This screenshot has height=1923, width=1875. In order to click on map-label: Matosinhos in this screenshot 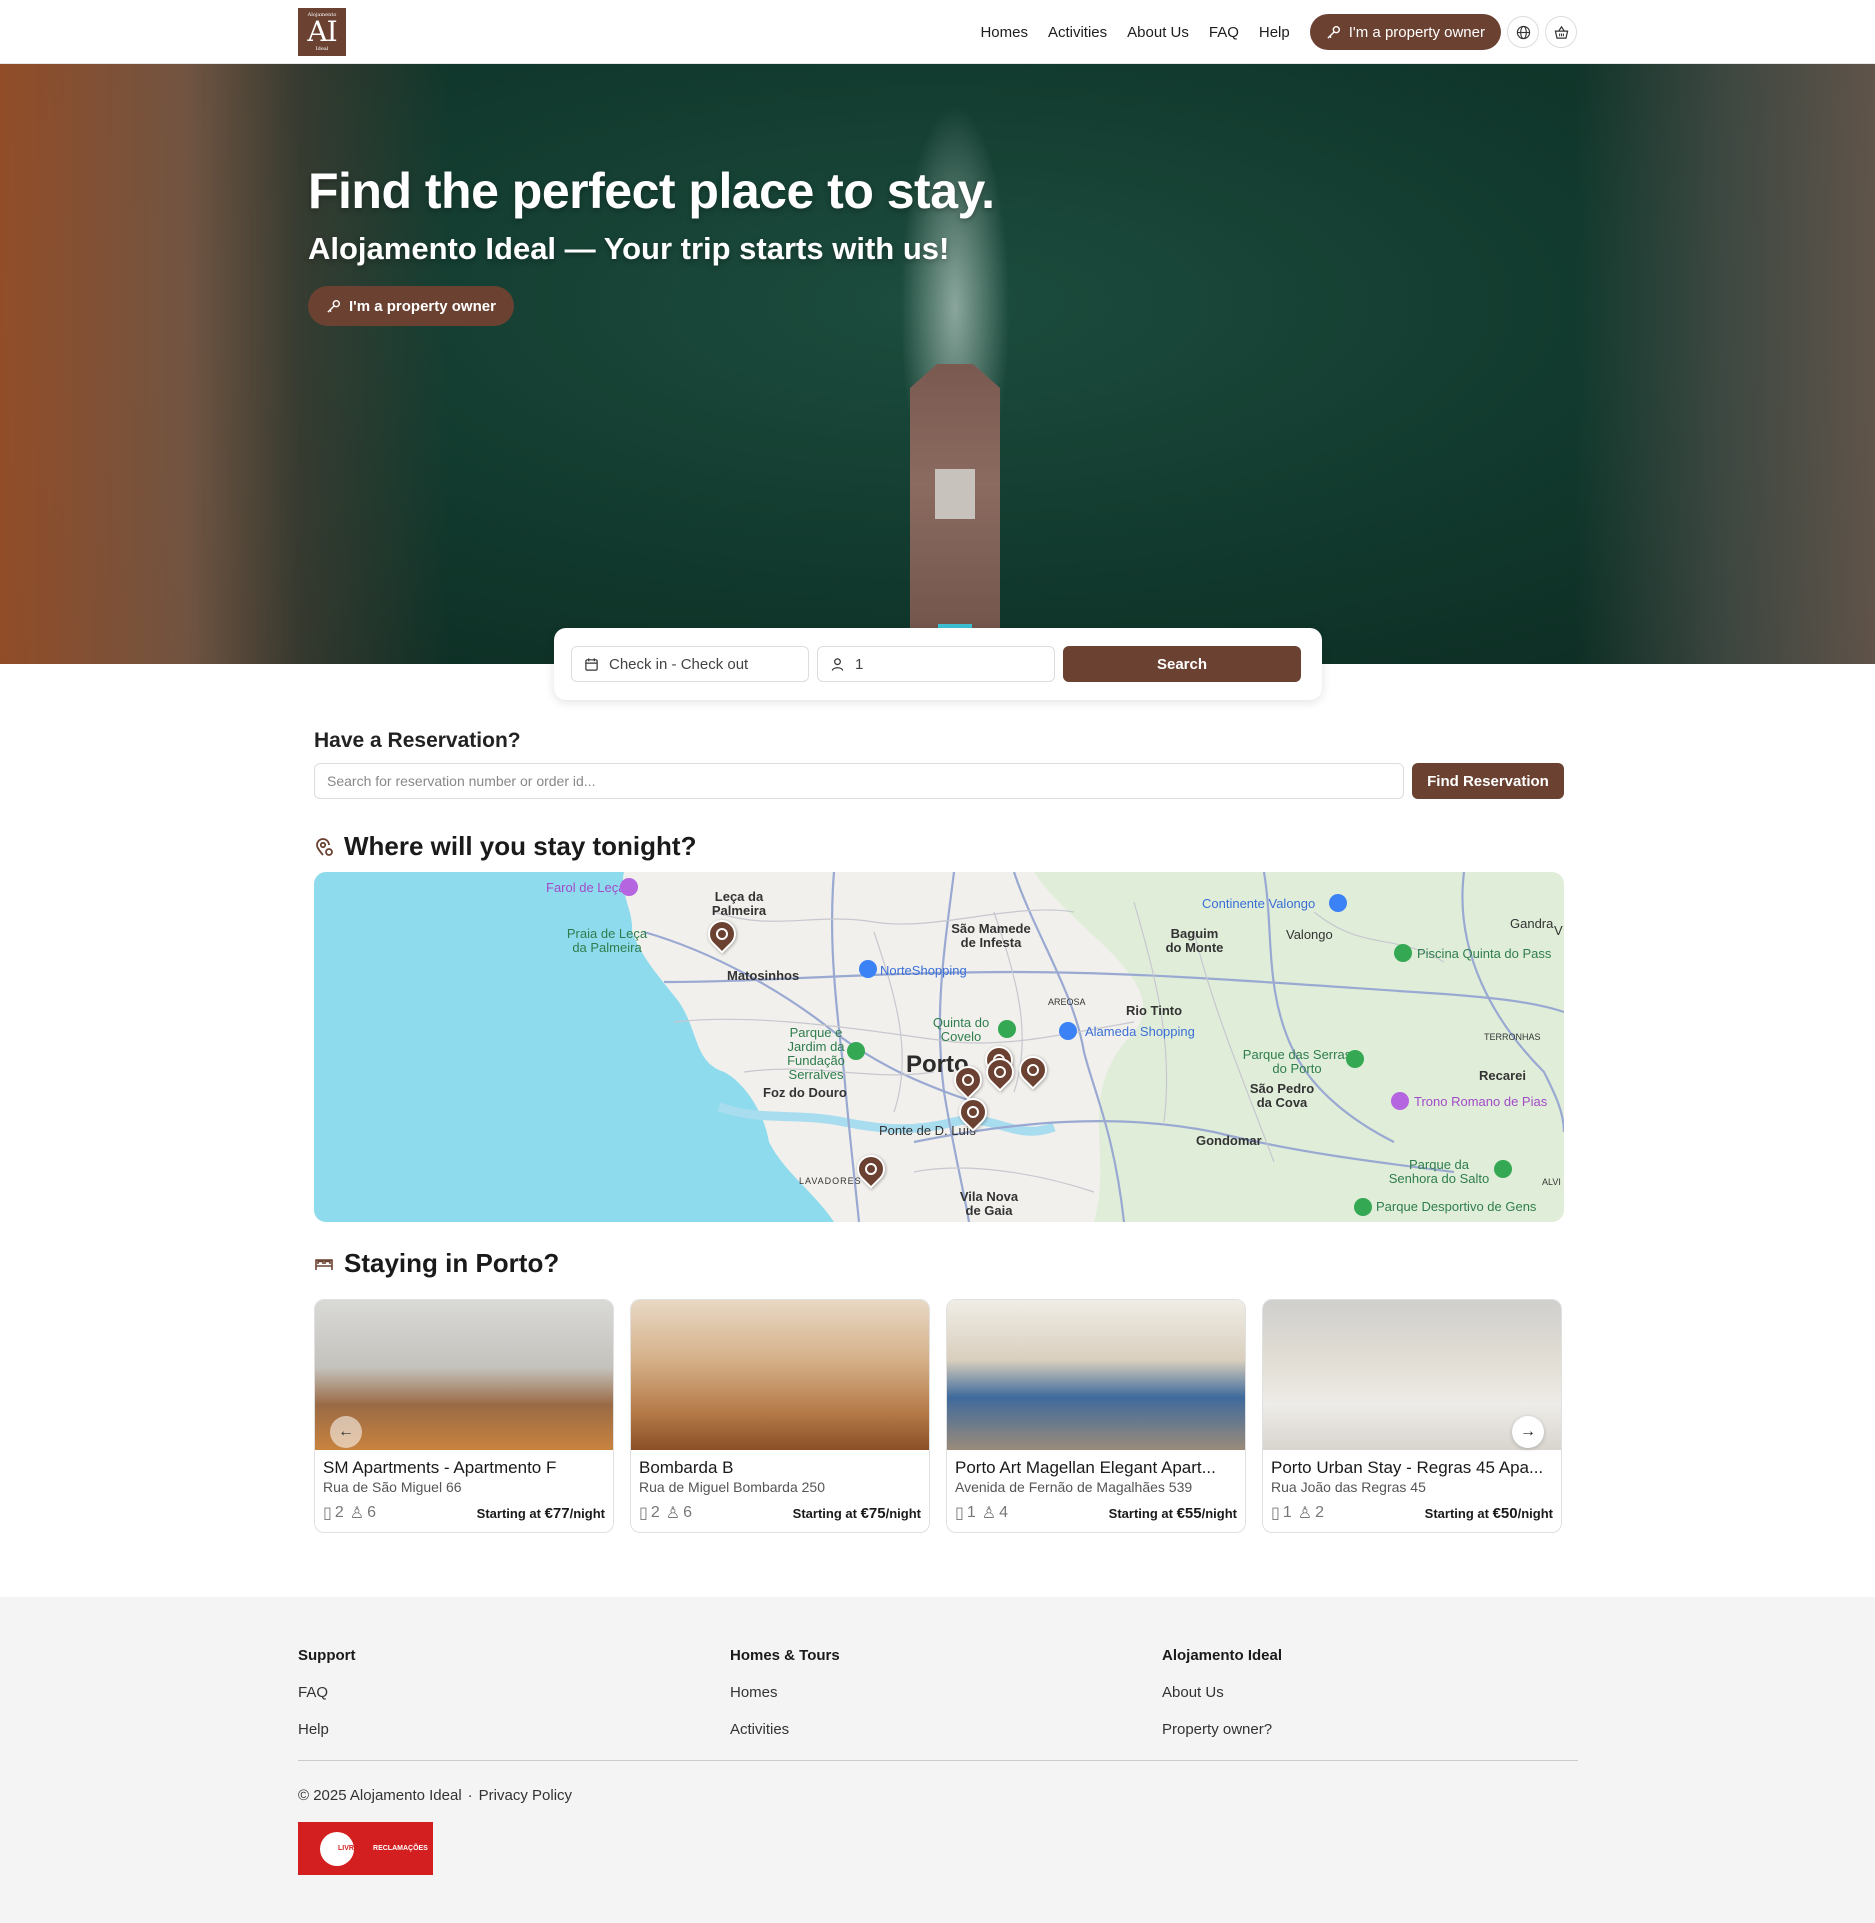, I will do `click(763, 975)`.